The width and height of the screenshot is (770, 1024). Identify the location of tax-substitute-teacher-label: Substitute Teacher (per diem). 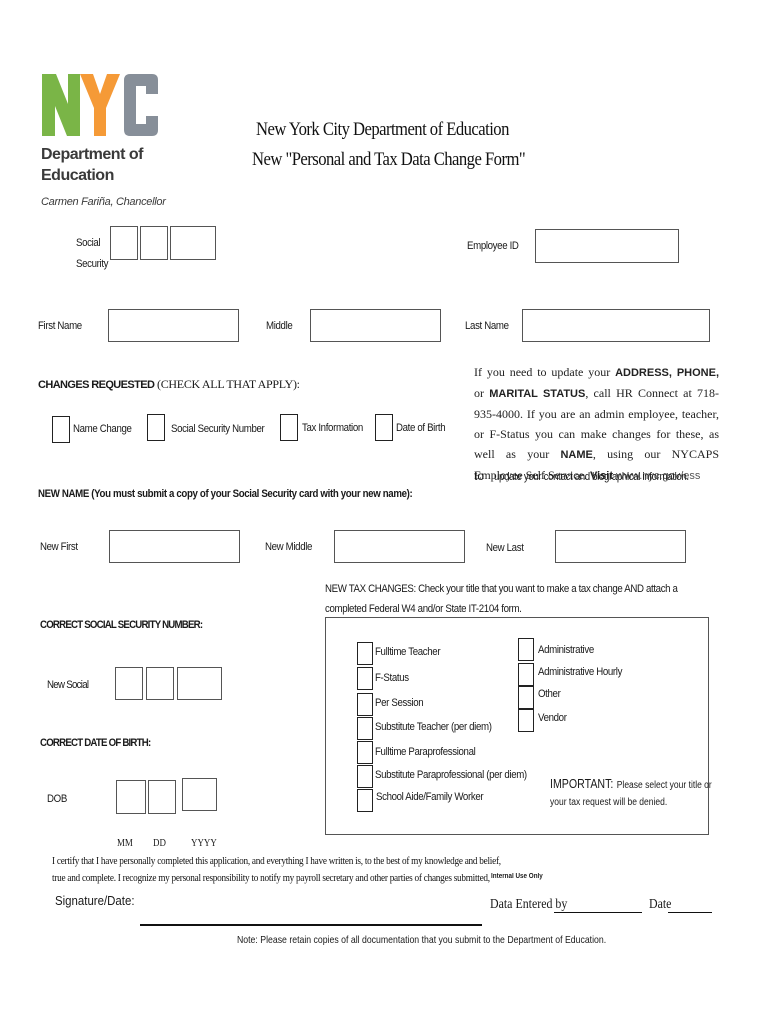
(433, 727).